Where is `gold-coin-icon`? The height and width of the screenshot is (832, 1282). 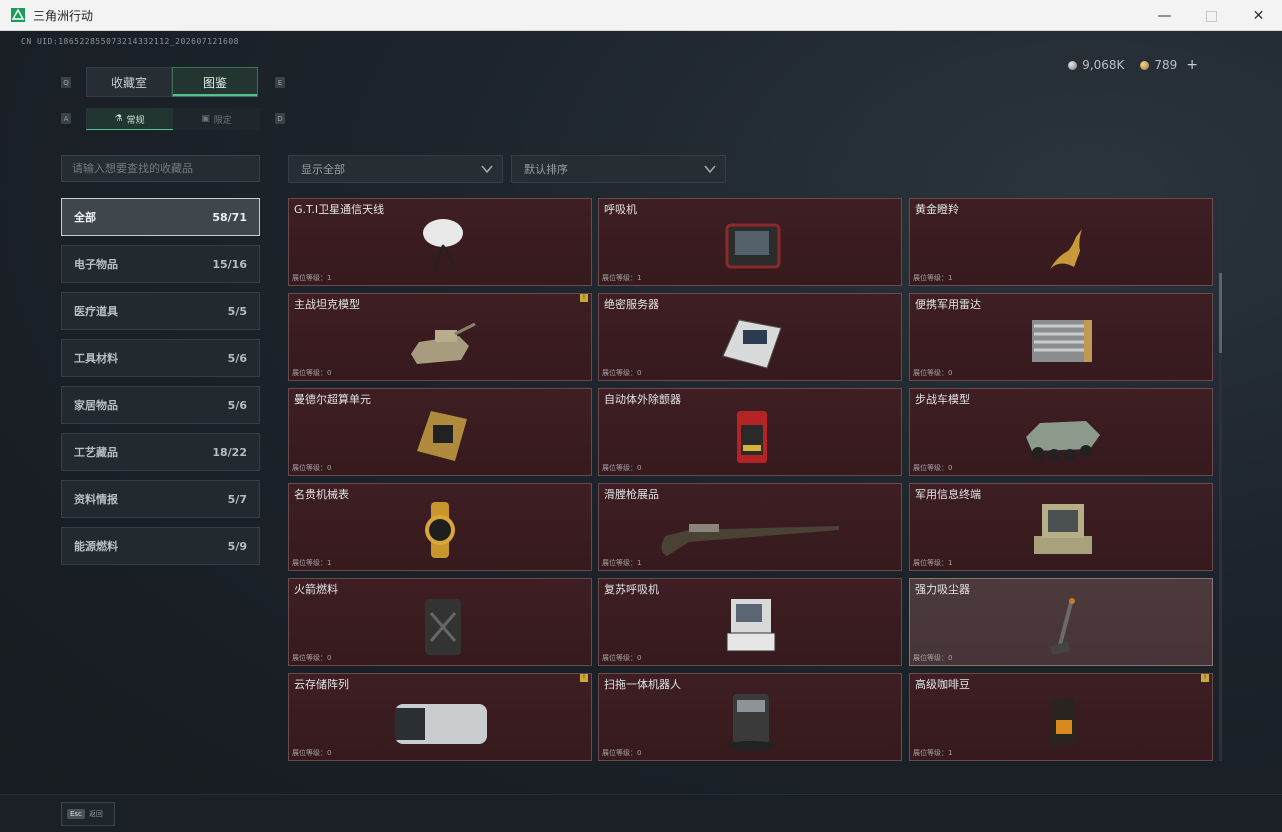
gold-coin-icon is located at coordinates (1145, 65).